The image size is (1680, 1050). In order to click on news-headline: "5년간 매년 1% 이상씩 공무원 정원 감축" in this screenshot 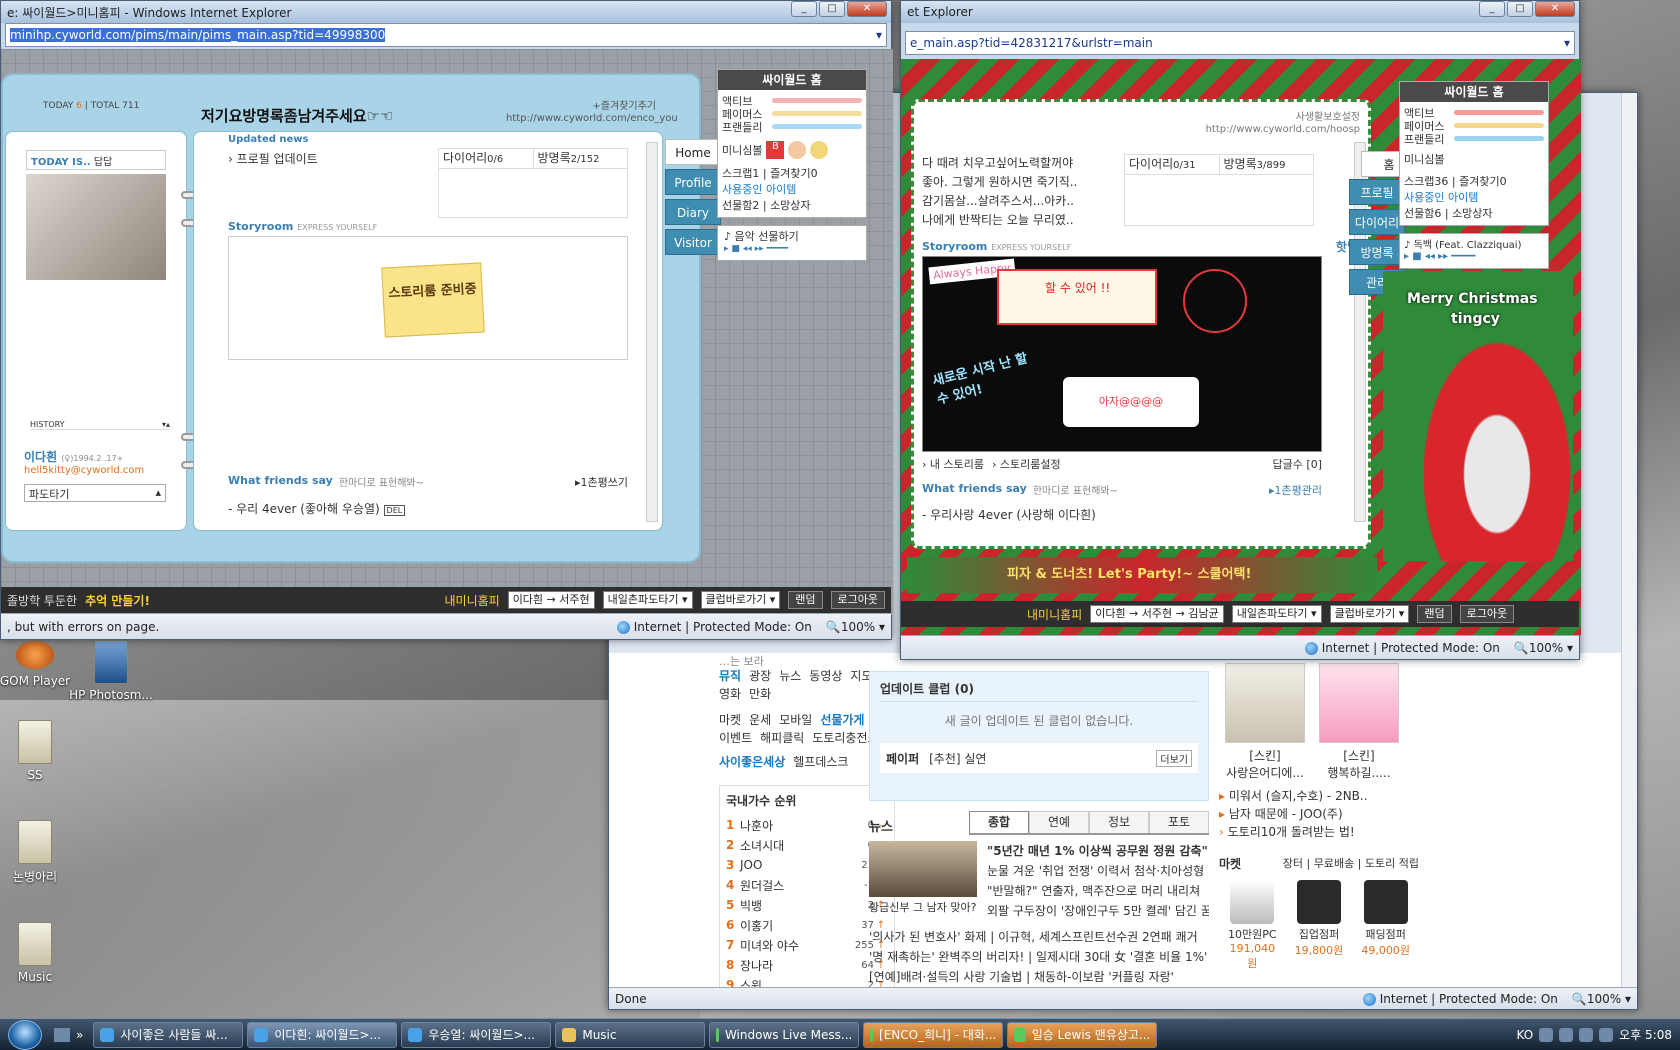, I will do `click(1098, 851)`.